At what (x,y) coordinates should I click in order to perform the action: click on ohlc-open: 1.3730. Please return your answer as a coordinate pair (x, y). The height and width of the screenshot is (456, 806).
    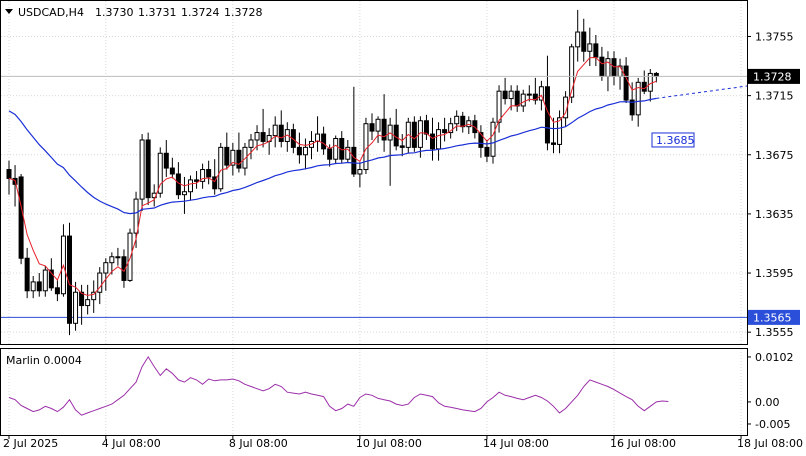
    Looking at the image, I should click on (114, 12).